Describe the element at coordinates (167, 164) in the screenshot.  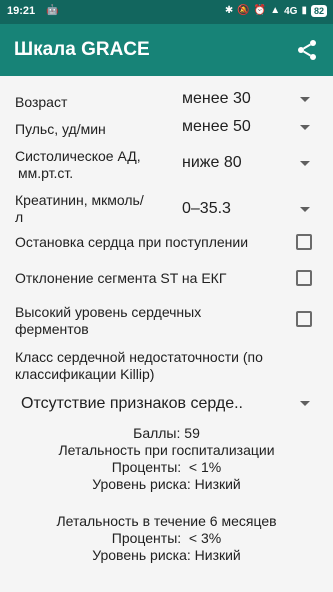
I see `systolic-bp-row: Систолическое АД, мм.рт.ст. ниже 80` at that location.